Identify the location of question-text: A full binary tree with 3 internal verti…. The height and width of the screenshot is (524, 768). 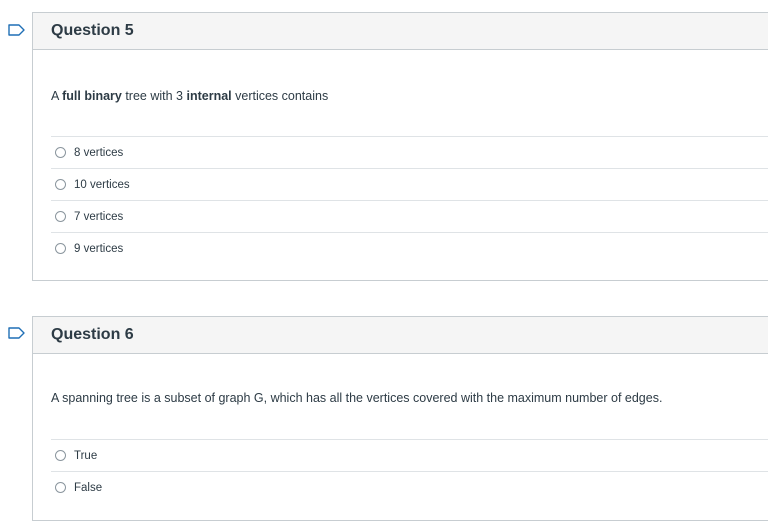
(190, 96).